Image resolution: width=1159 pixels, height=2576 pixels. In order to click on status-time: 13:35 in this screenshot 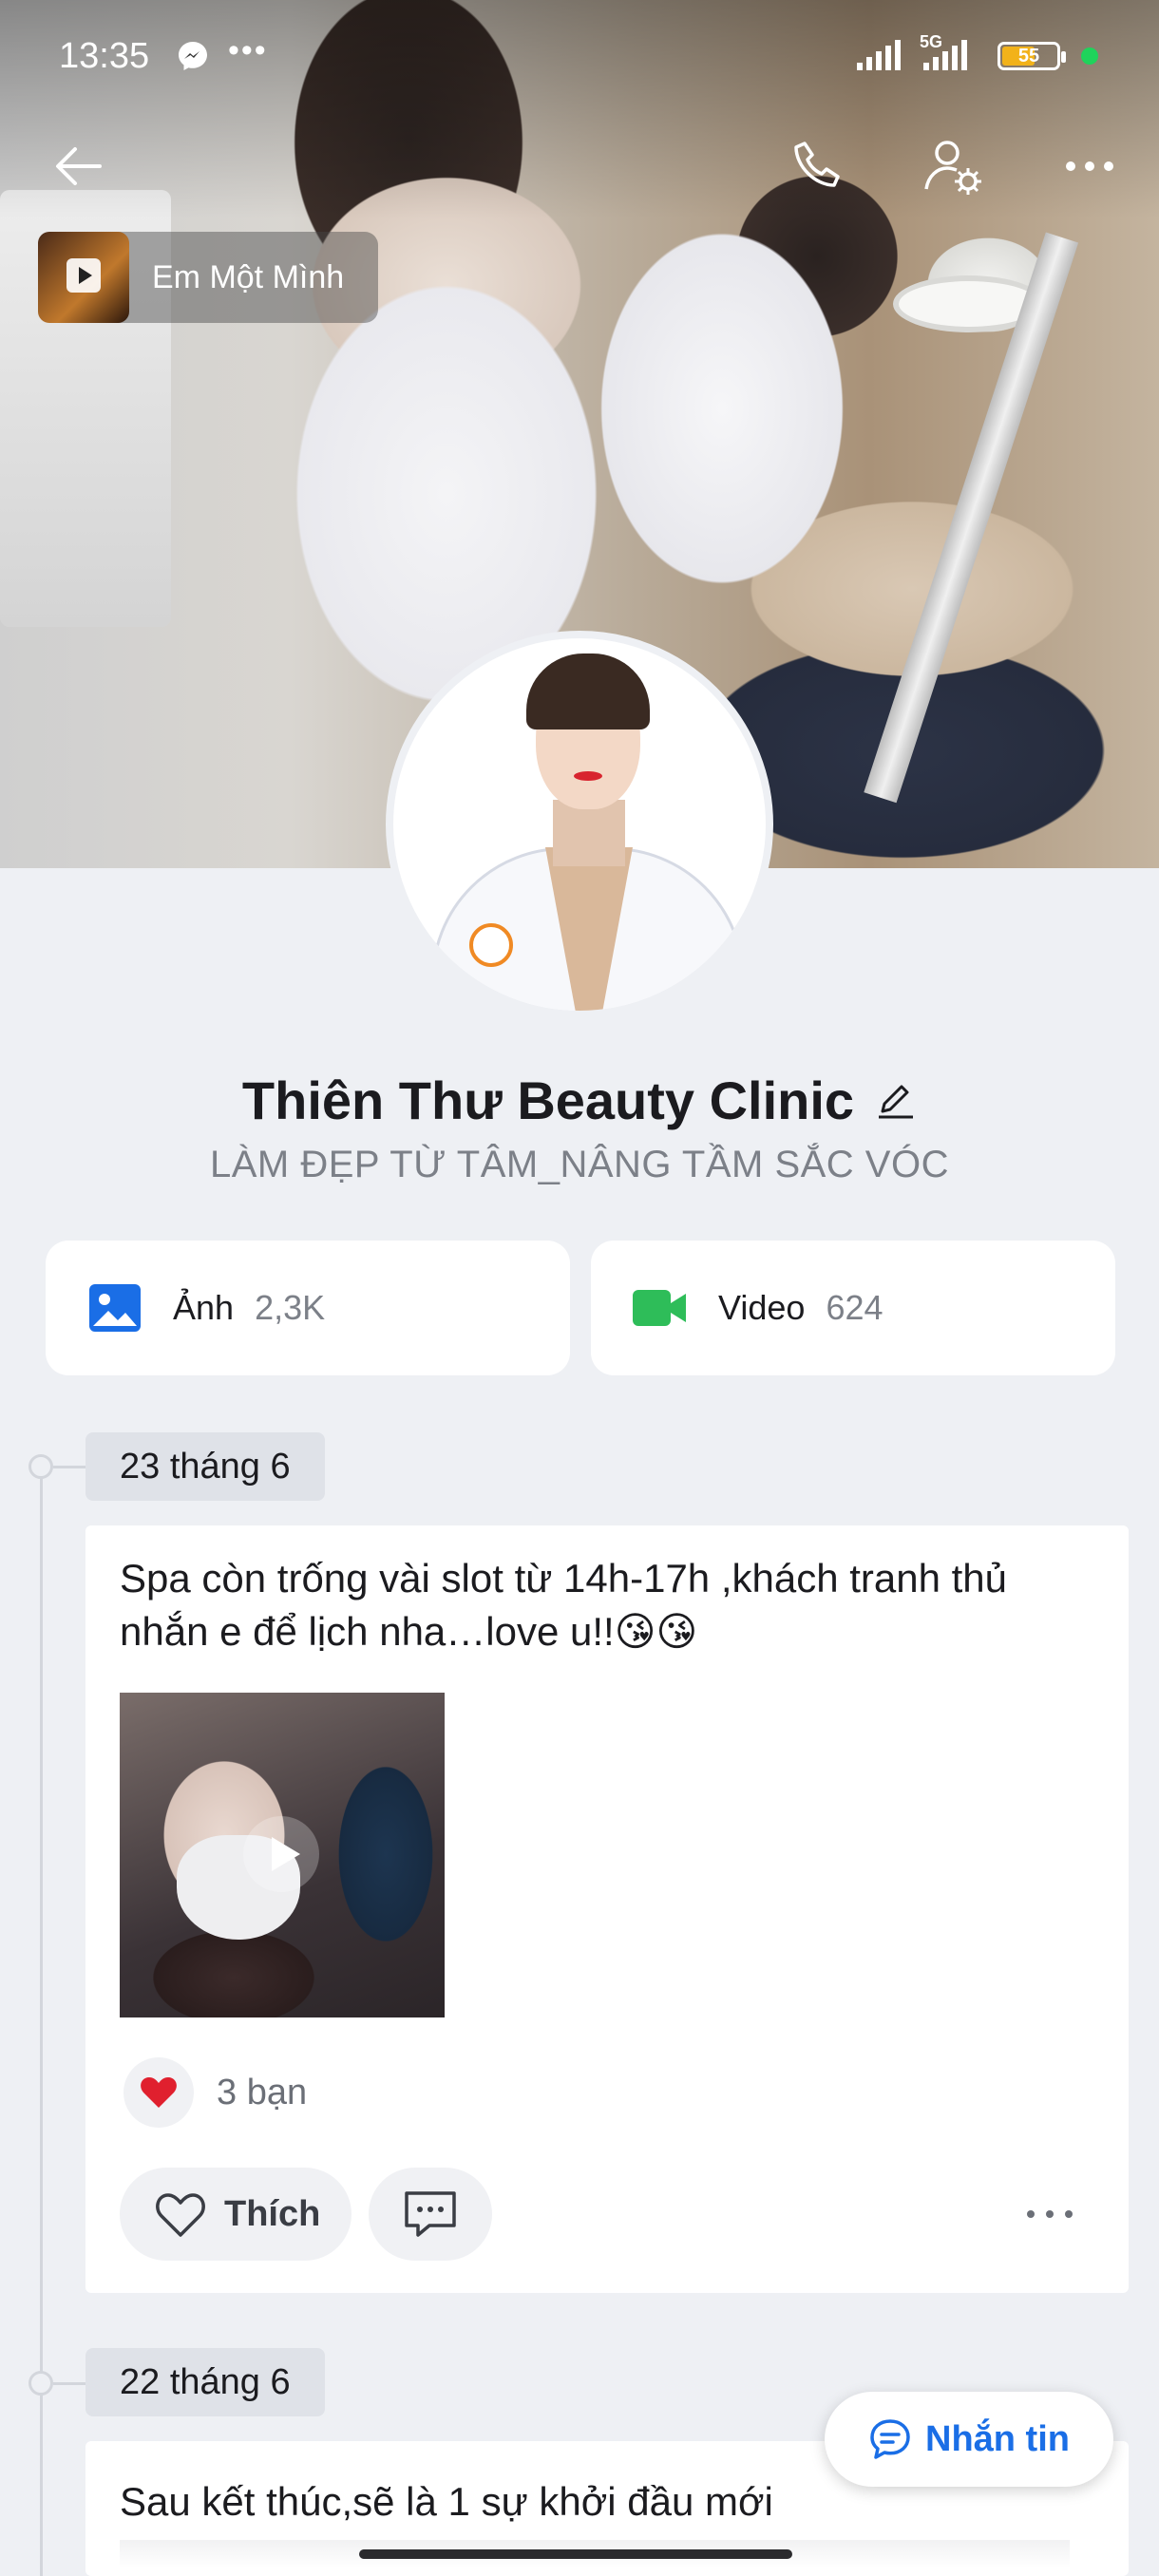, I will do `click(104, 56)`.